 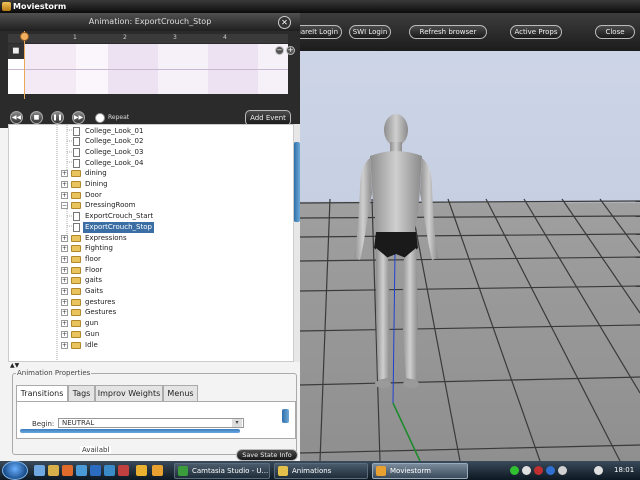 What do you see at coordinates (100, 118) in the screenshot?
I see `repeat-checkbox` at bounding box center [100, 118].